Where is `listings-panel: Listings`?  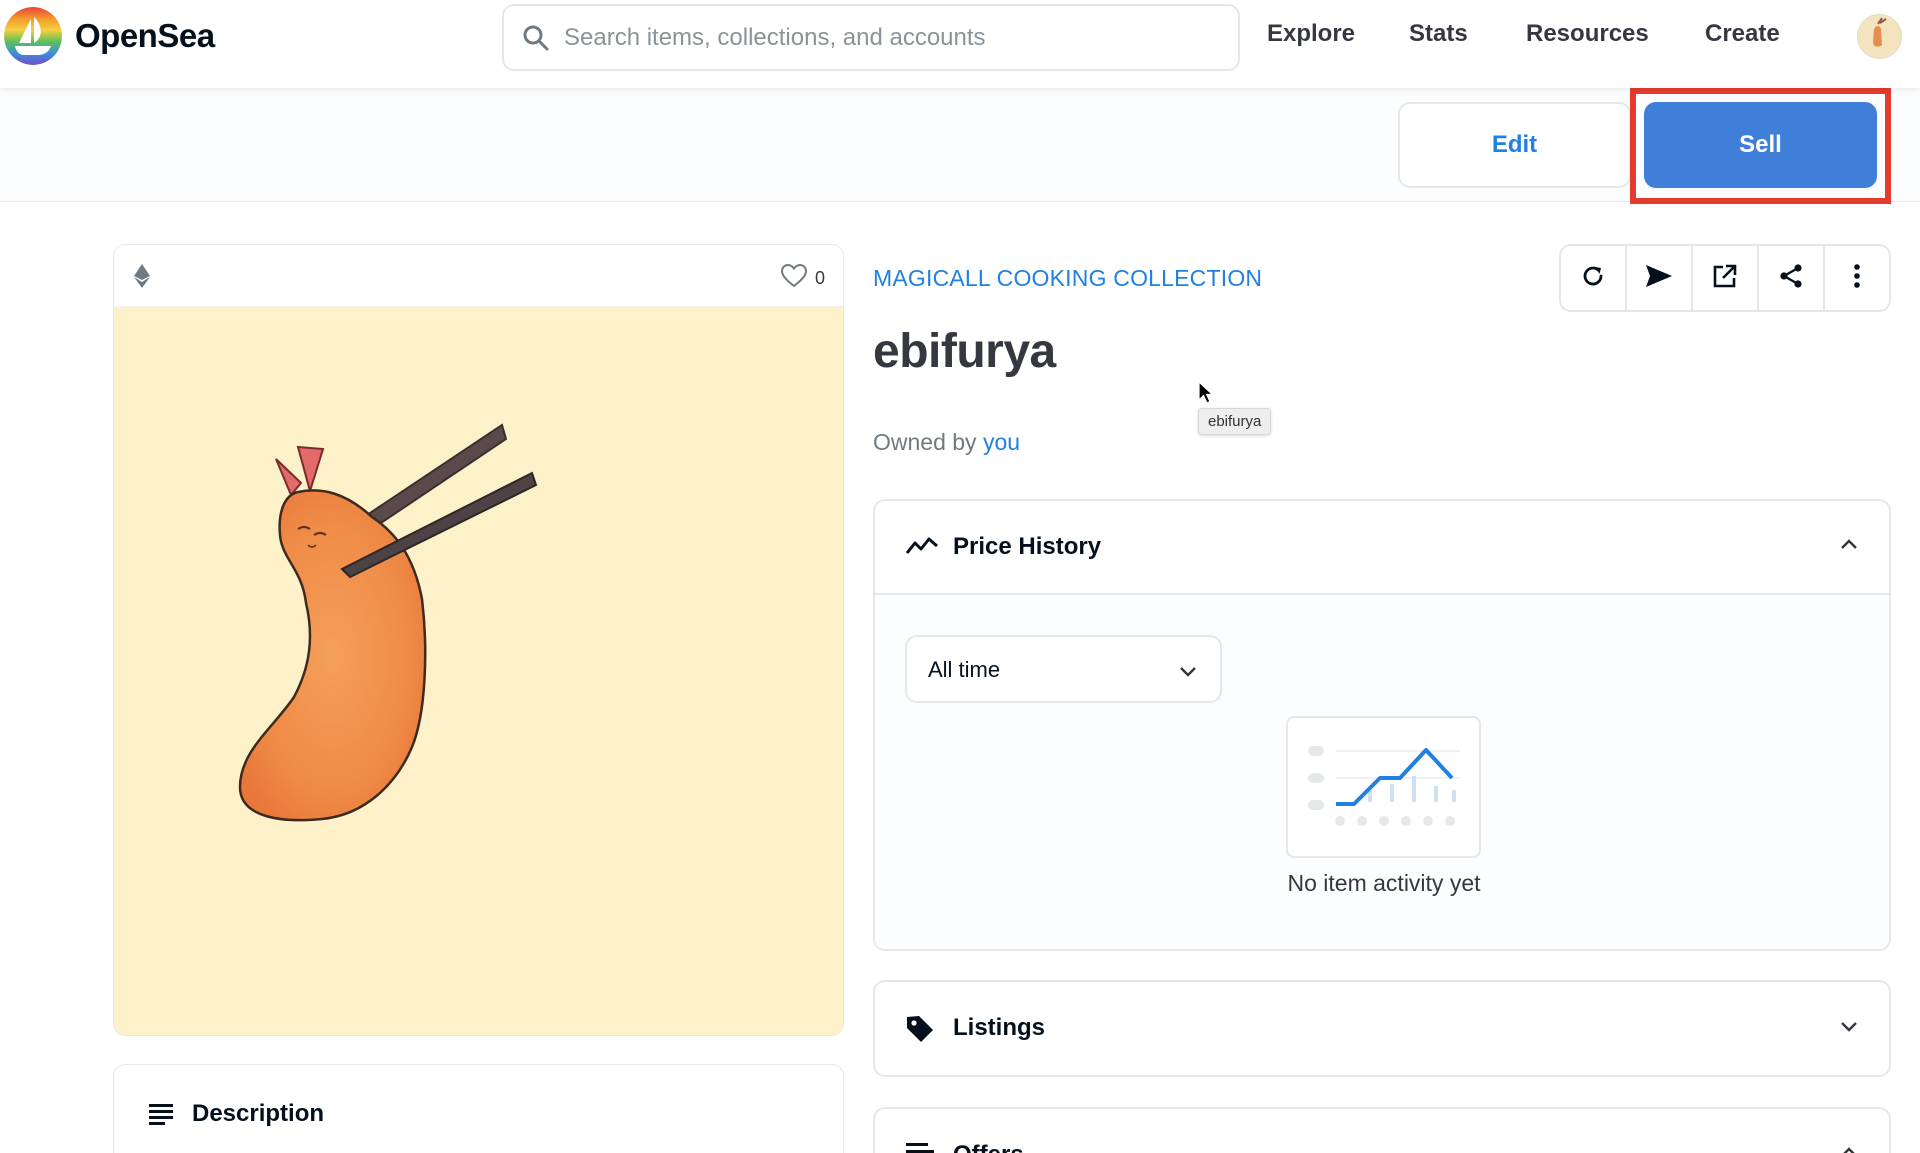
listings-panel: Listings is located at coordinates (1382, 1028).